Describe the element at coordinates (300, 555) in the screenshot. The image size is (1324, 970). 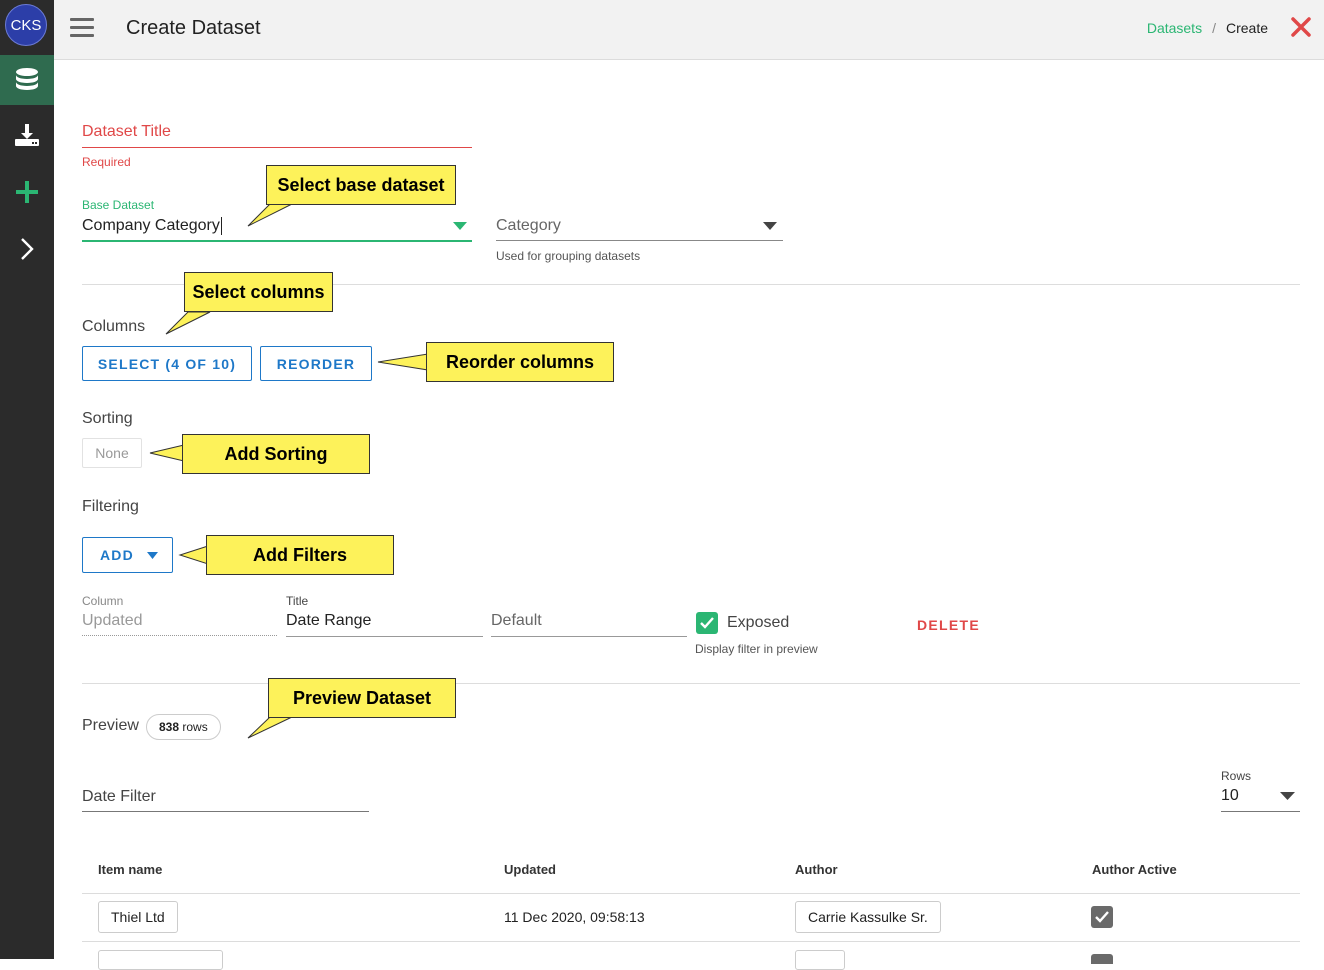
I see `callout-add-filters: Add Filters` at that location.